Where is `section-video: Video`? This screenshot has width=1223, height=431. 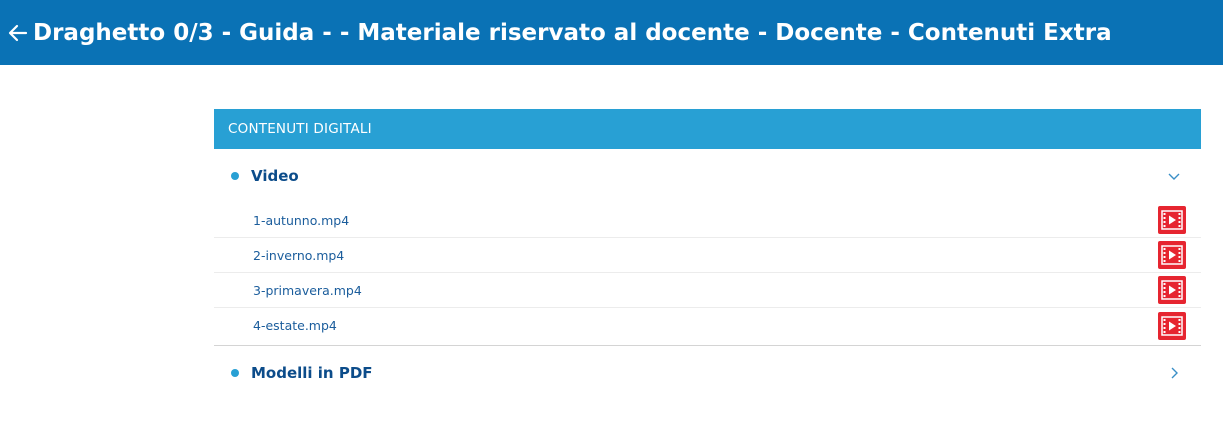 section-video: Video is located at coordinates (707, 176).